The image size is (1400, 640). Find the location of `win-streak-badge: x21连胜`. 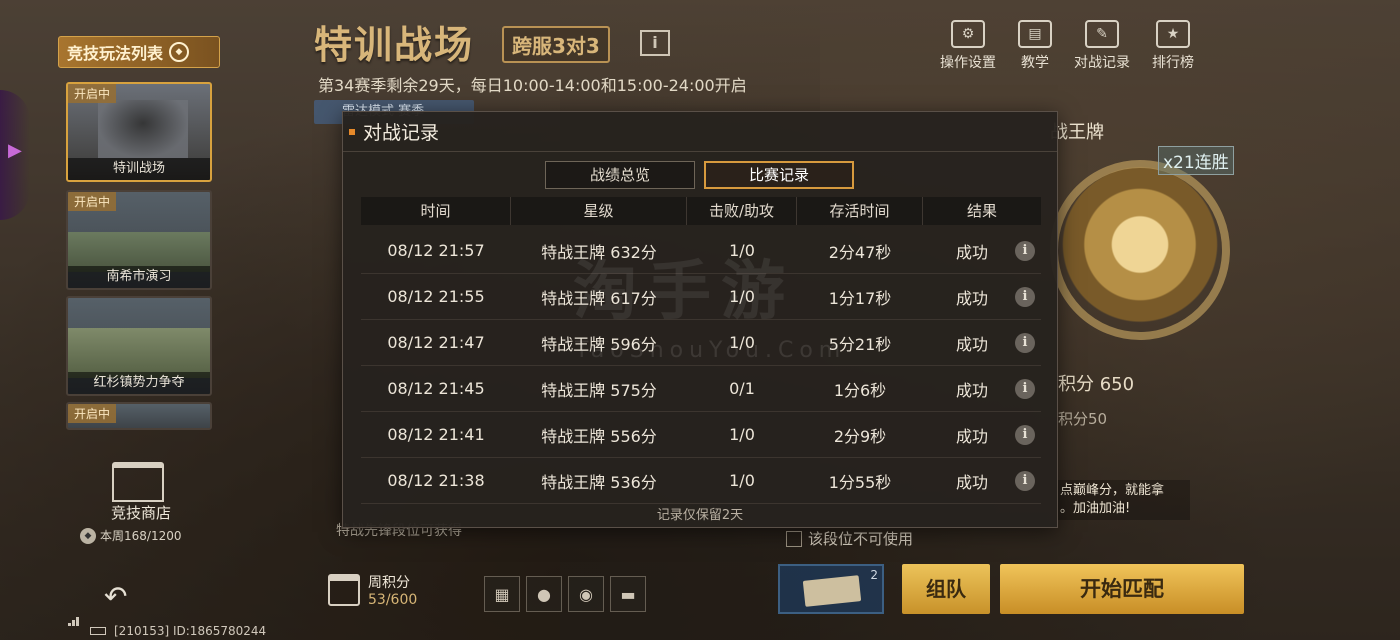

win-streak-badge: x21连胜 is located at coordinates (1196, 160).